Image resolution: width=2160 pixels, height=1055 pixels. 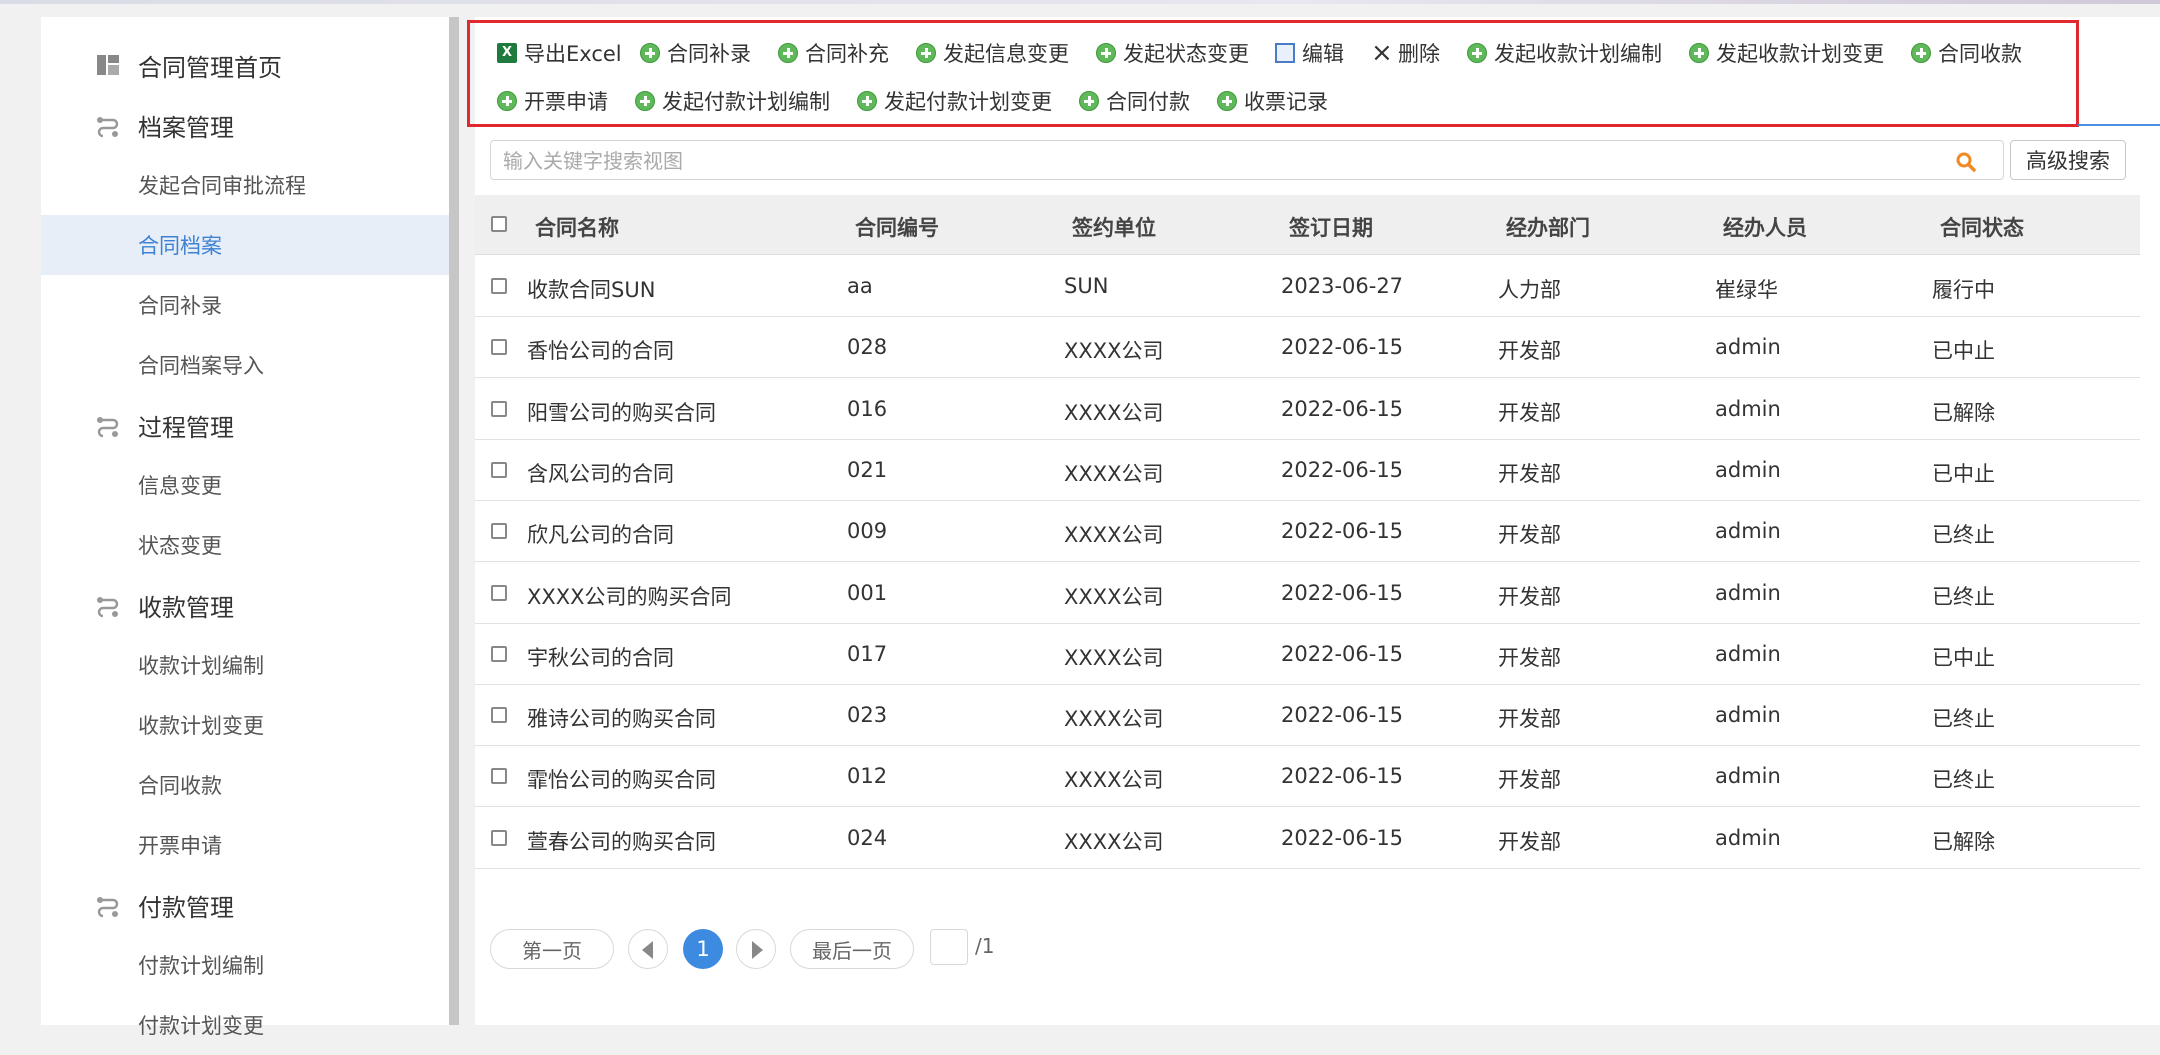 What do you see at coordinates (1114, 719) in the screenshot?
I see `cell-signing-unit: XXXX公司` at bounding box center [1114, 719].